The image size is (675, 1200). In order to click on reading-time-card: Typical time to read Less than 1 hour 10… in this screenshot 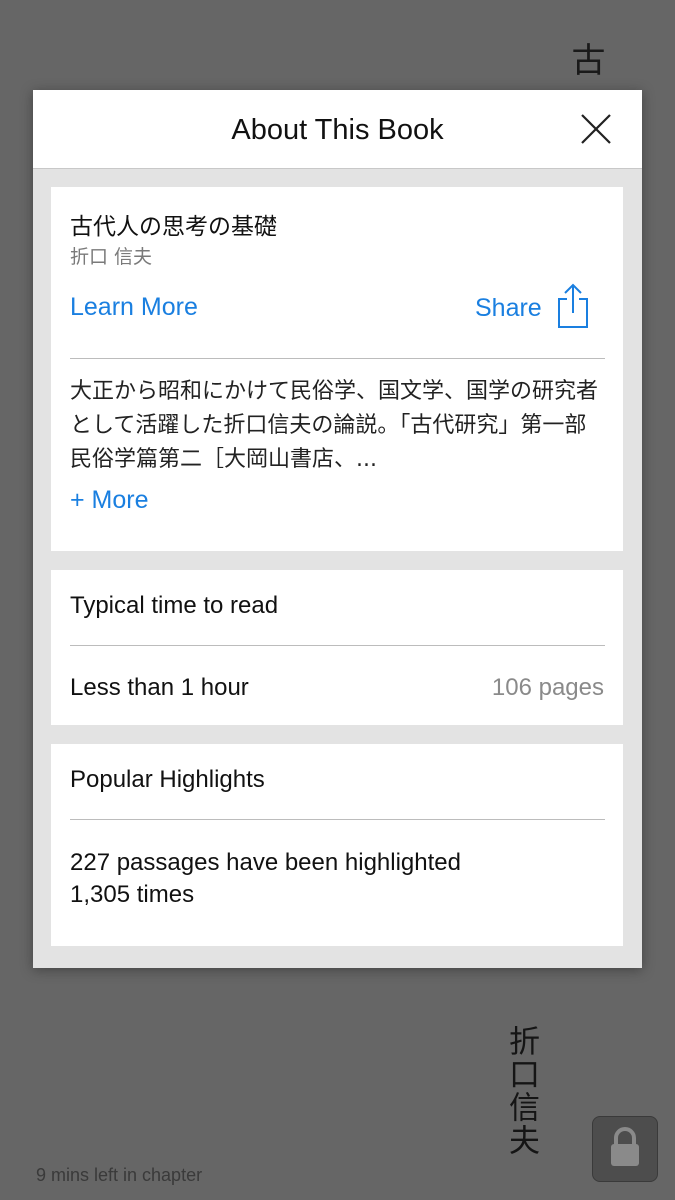, I will do `click(337, 647)`.